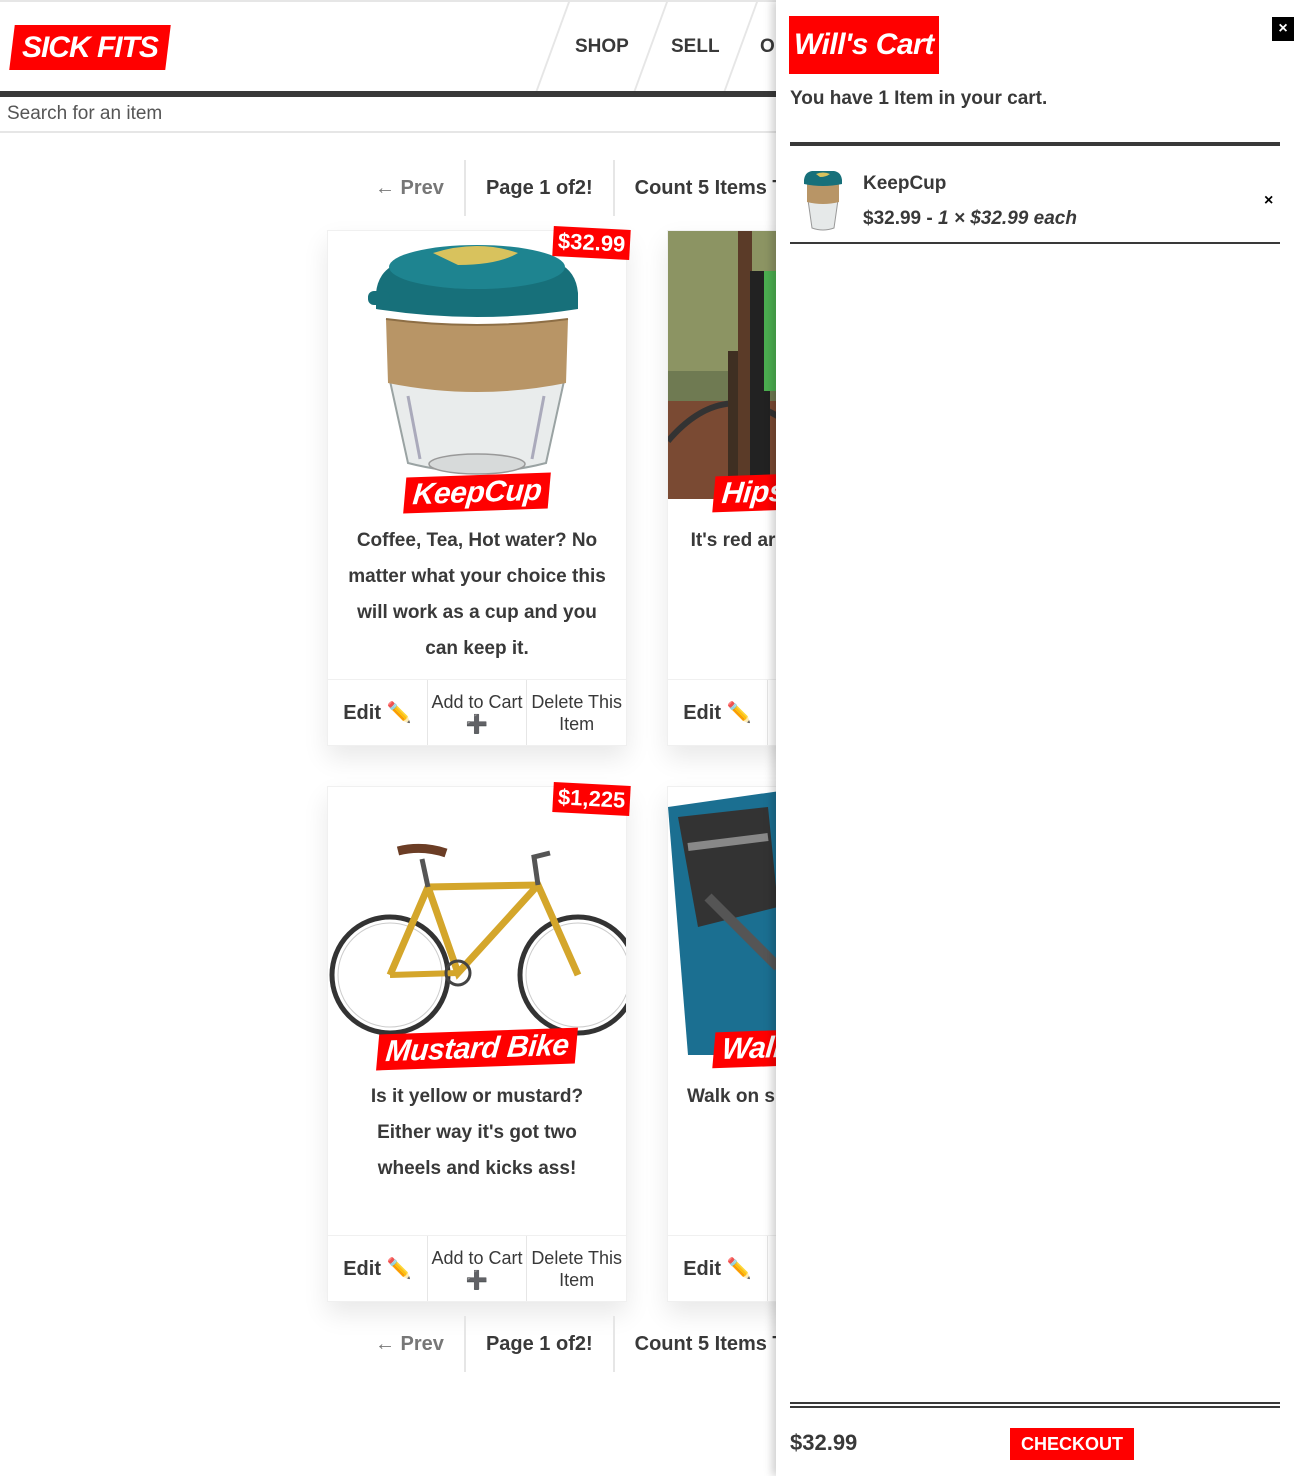 The image size is (1294, 1476). Describe the element at coordinates (1035, 1405) in the screenshot. I see `cart-footer-divider` at that location.